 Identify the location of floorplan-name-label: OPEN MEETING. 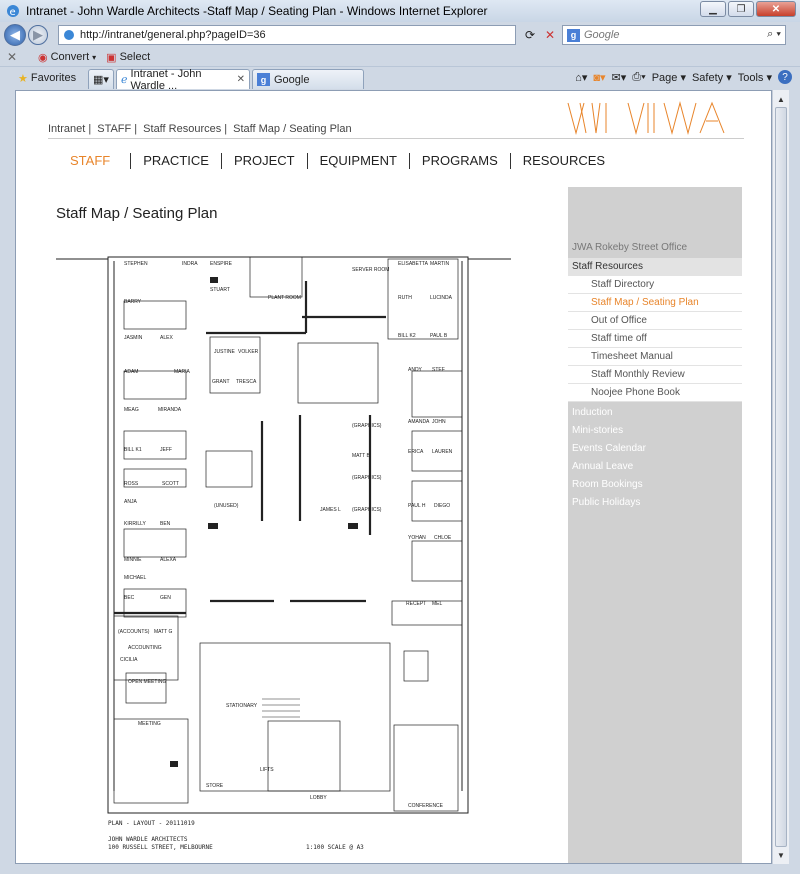
(147, 682).